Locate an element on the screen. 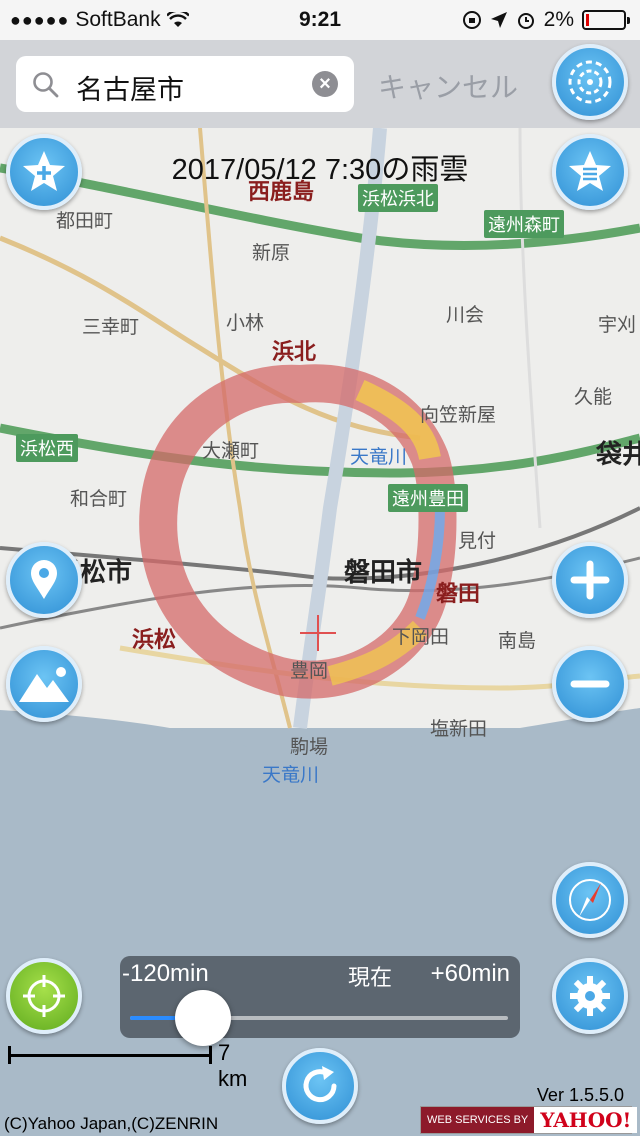 This screenshot has width=640, height=1136. plus-icon is located at coordinates (590, 580).